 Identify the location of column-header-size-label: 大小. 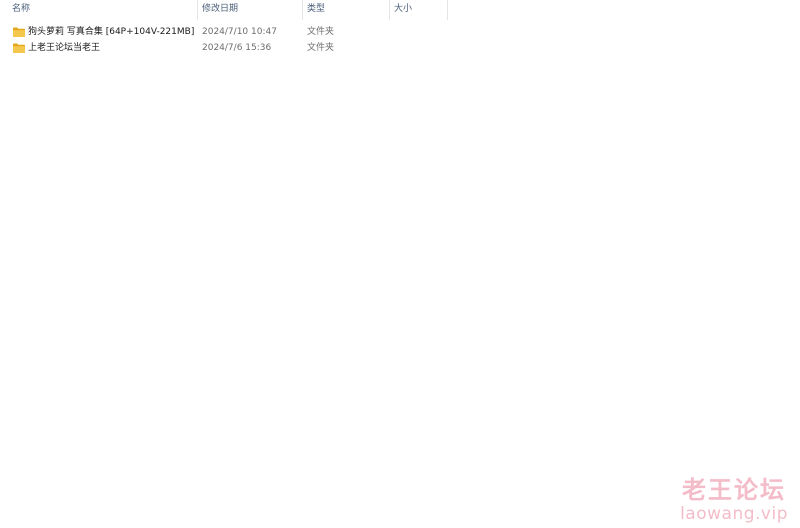
(403, 9).